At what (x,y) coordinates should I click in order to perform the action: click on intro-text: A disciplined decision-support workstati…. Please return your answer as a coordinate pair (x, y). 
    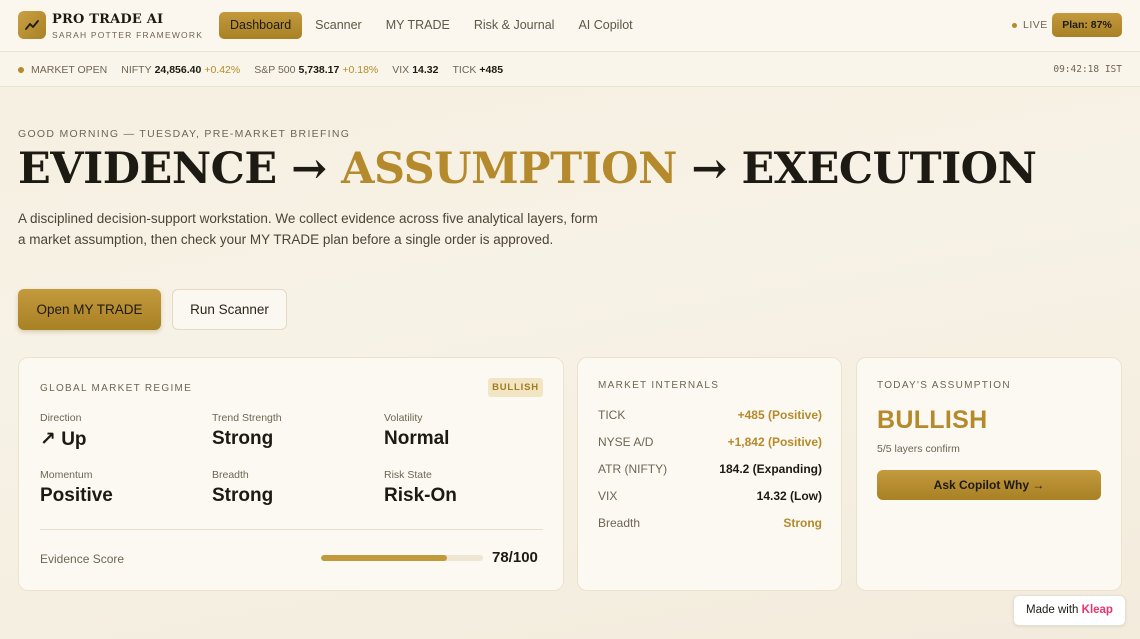
    Looking at the image, I should click on (308, 229).